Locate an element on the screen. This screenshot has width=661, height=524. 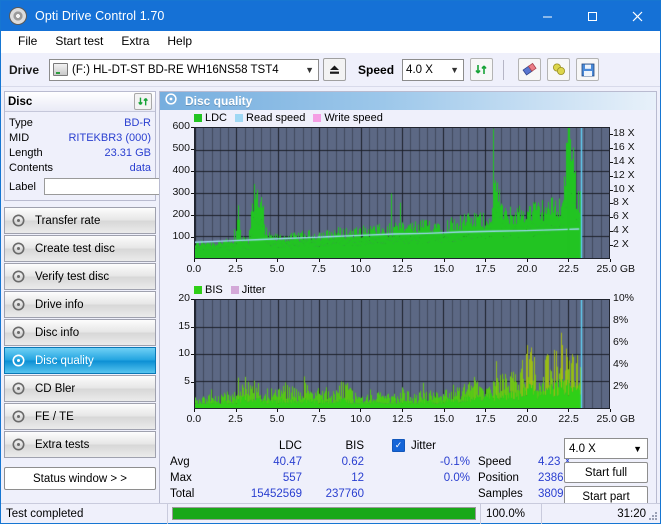
start-full-button-label: Start full is located at coordinates (606, 472).